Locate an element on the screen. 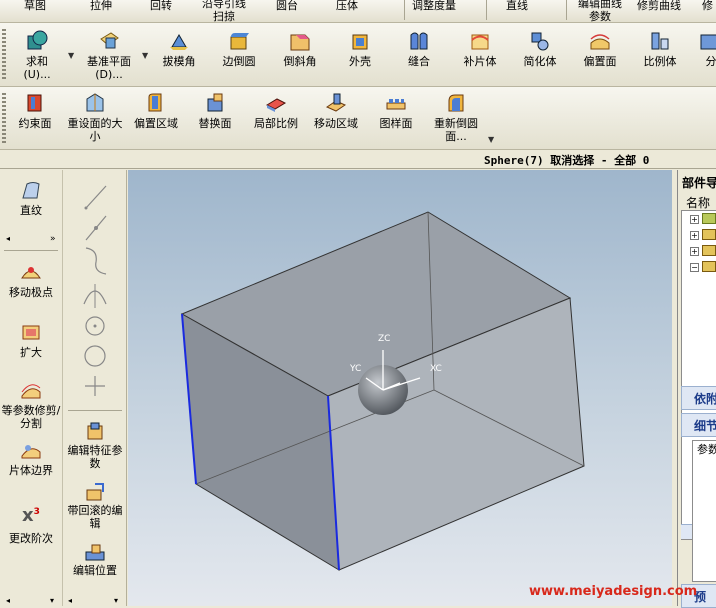 This screenshot has width=716, height=608. line-button-label: 直线 is located at coordinates (517, 6).